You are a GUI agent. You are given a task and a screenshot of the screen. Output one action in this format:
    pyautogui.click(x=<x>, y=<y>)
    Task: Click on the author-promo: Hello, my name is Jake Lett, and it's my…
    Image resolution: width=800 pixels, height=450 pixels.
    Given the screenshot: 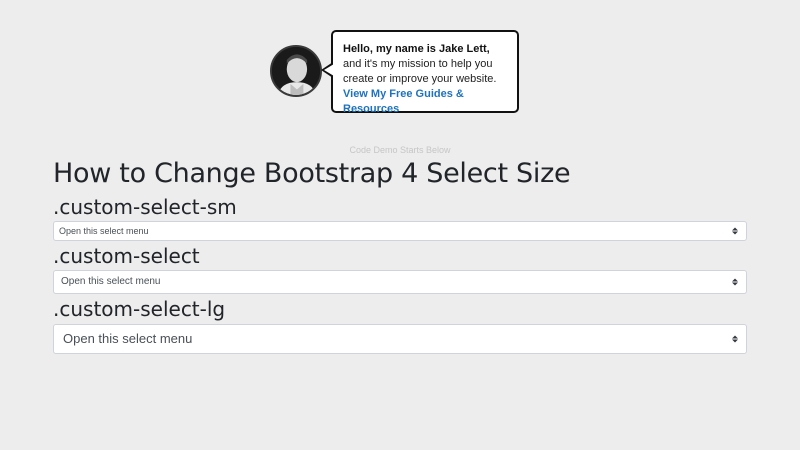 What is the action you would take?
    pyautogui.click(x=395, y=72)
    